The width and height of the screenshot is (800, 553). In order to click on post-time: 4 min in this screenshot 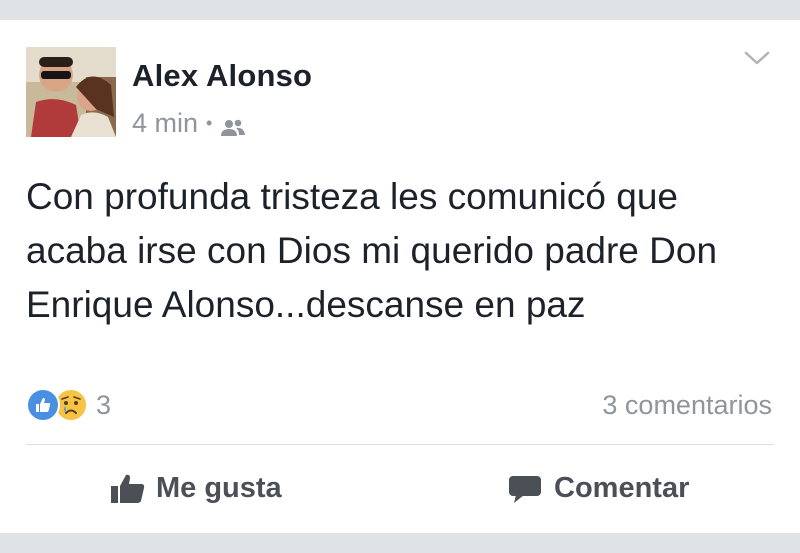, I will do `click(165, 123)`.